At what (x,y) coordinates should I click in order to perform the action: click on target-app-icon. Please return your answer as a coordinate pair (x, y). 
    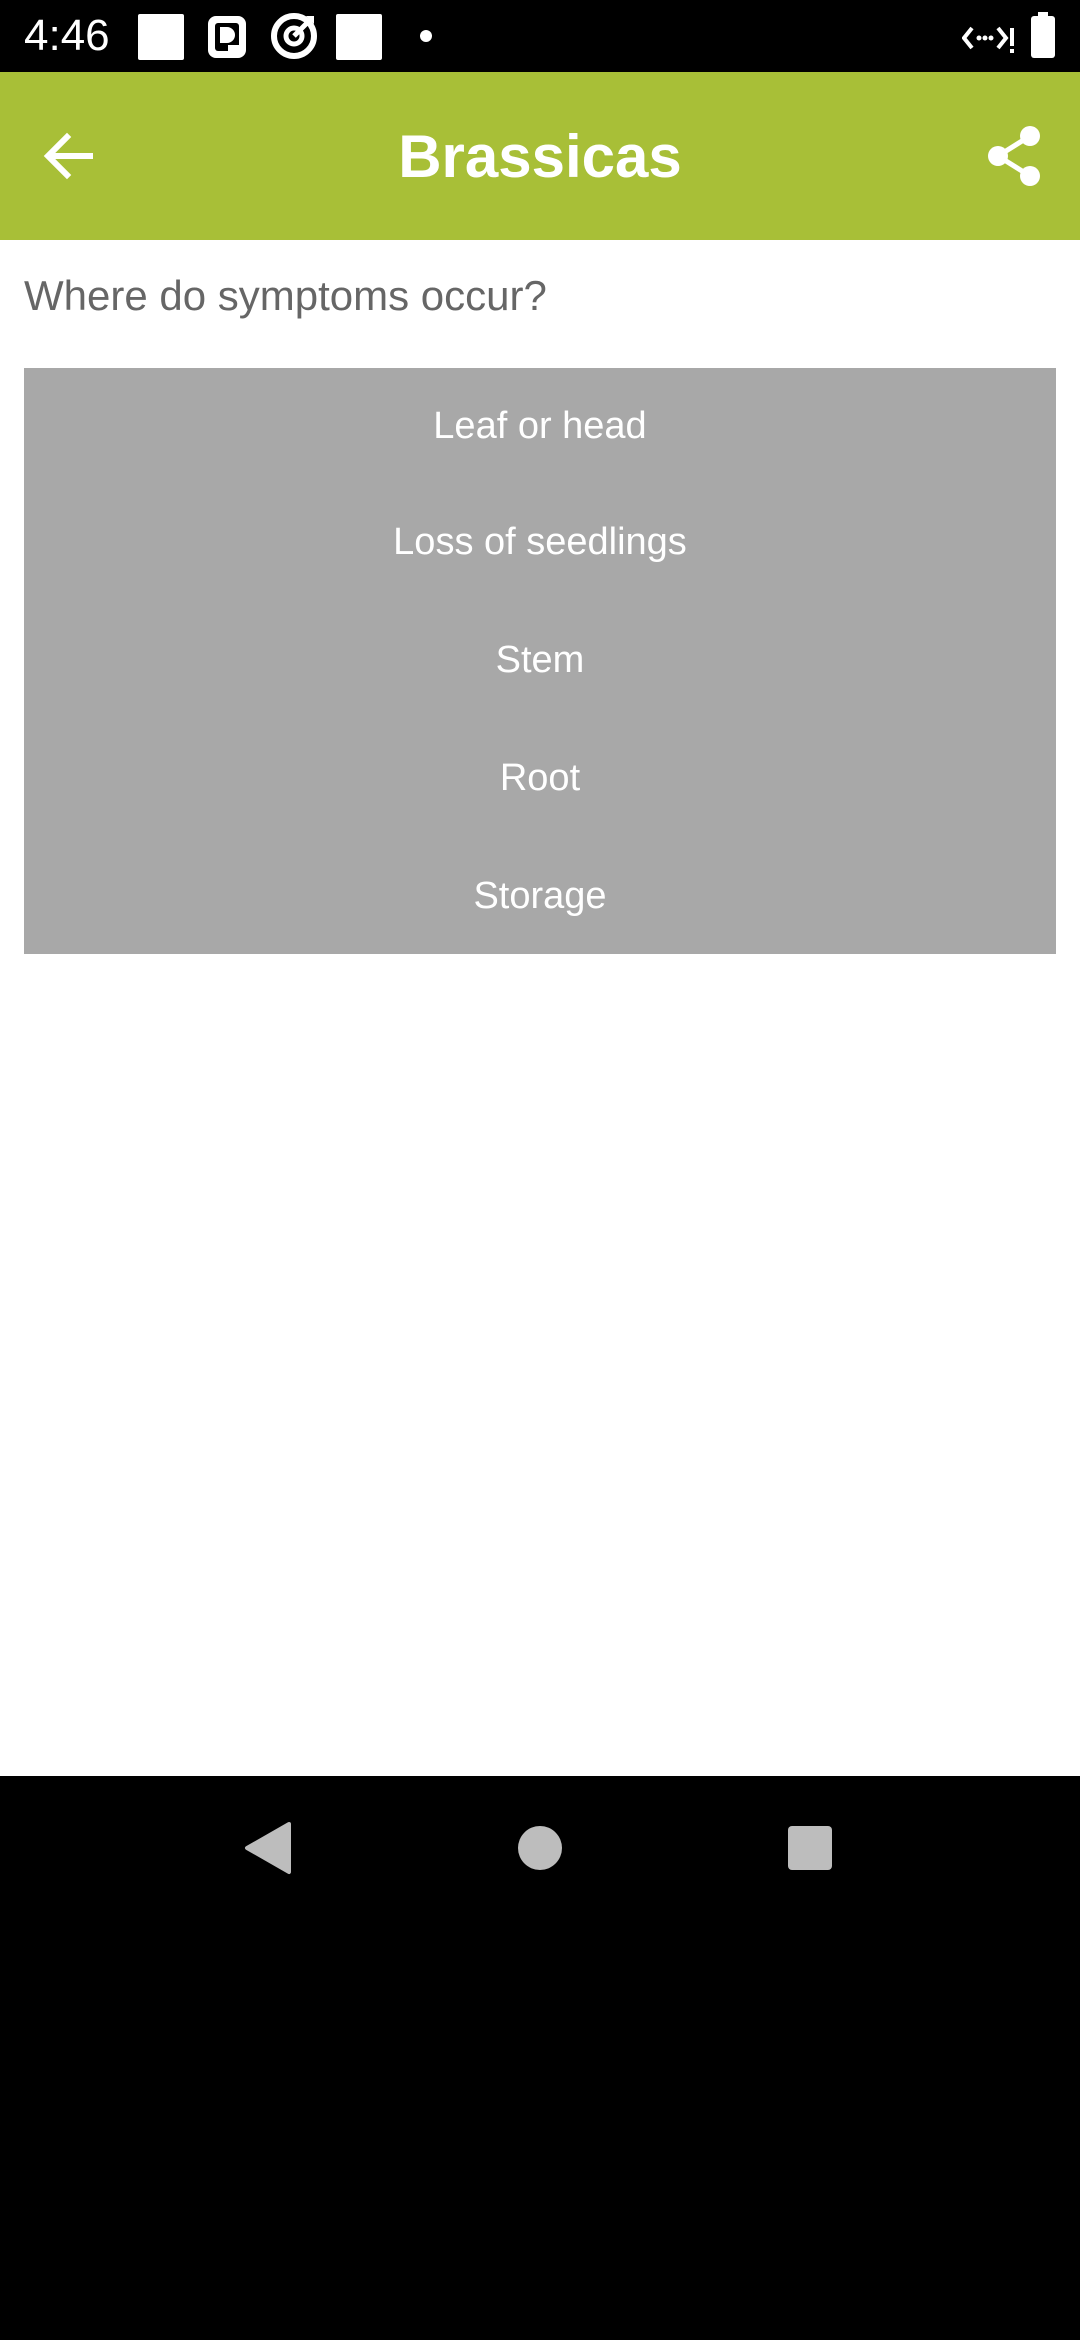
    Looking at the image, I should click on (294, 38).